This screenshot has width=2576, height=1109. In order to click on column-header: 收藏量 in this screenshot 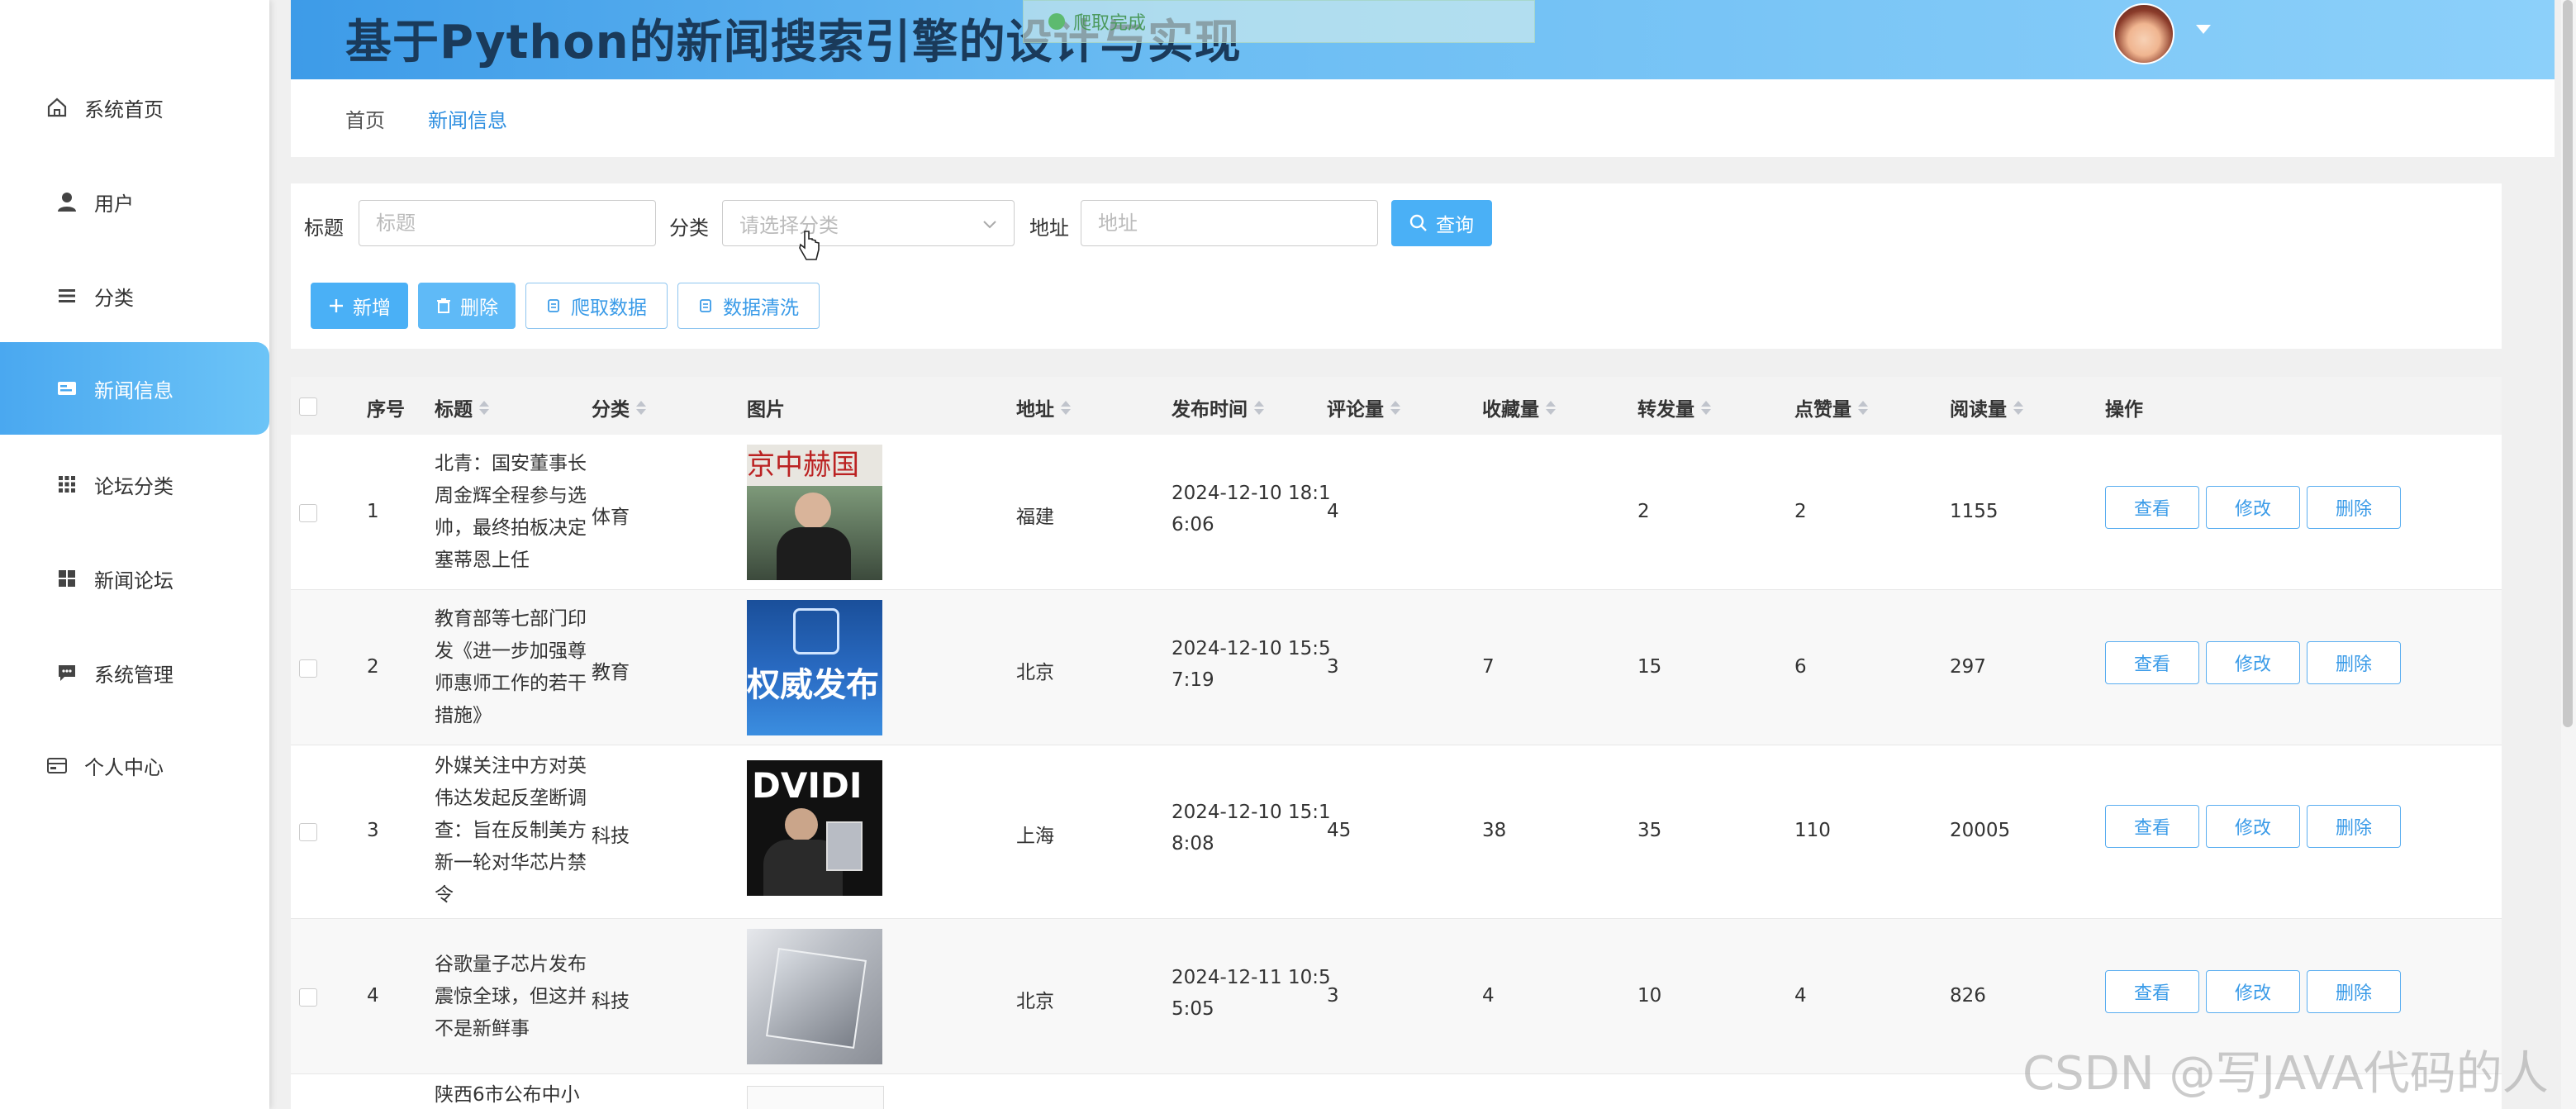, I will do `click(1519, 407)`.